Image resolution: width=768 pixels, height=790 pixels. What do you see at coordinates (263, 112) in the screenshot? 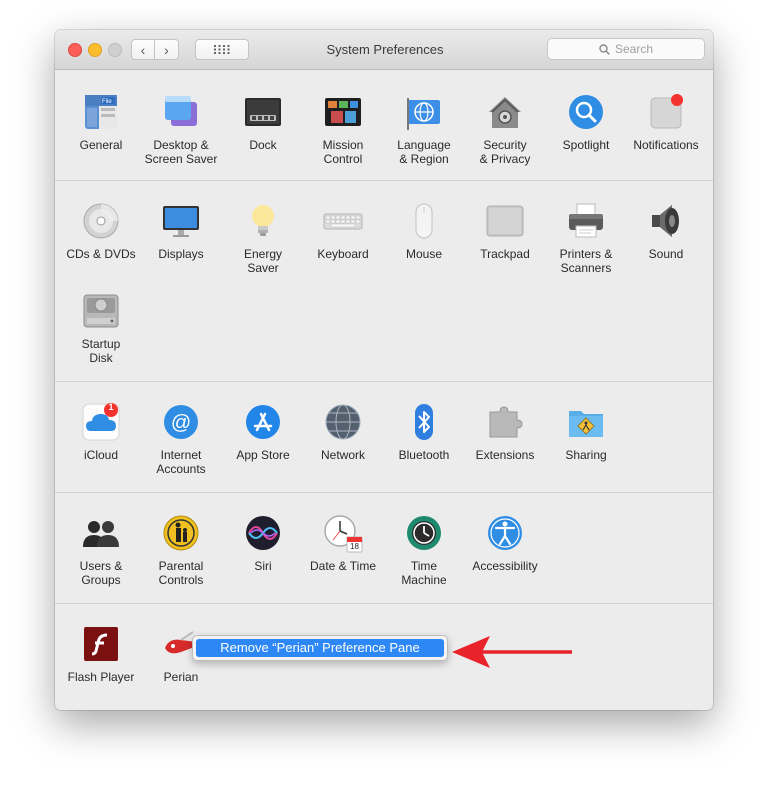
I see `dock-icon` at bounding box center [263, 112].